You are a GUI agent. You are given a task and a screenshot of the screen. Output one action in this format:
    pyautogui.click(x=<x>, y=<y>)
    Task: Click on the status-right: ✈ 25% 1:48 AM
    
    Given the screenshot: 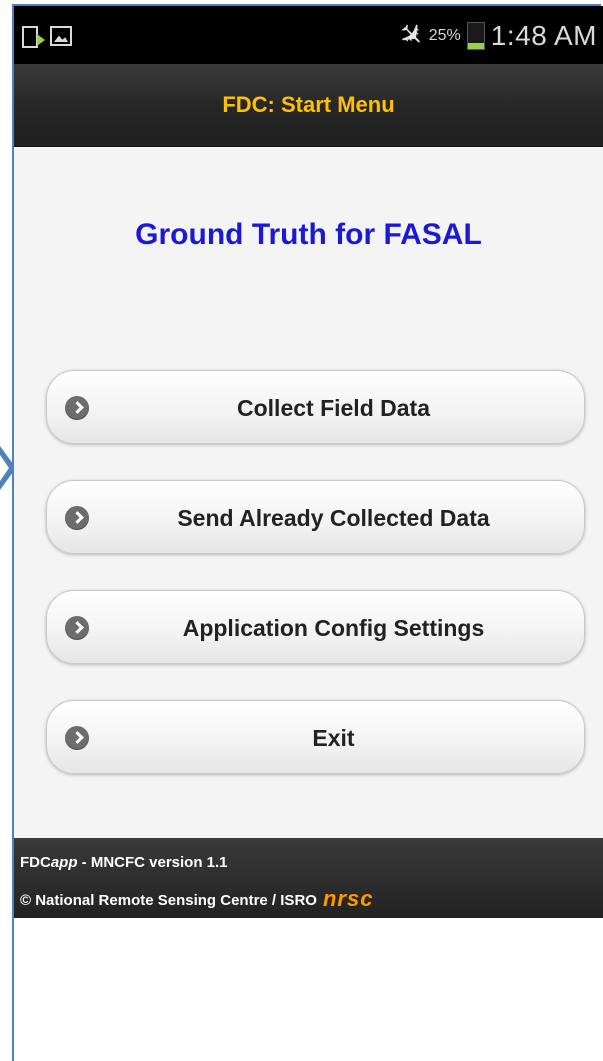 What is the action you would take?
    pyautogui.click(x=493, y=35)
    